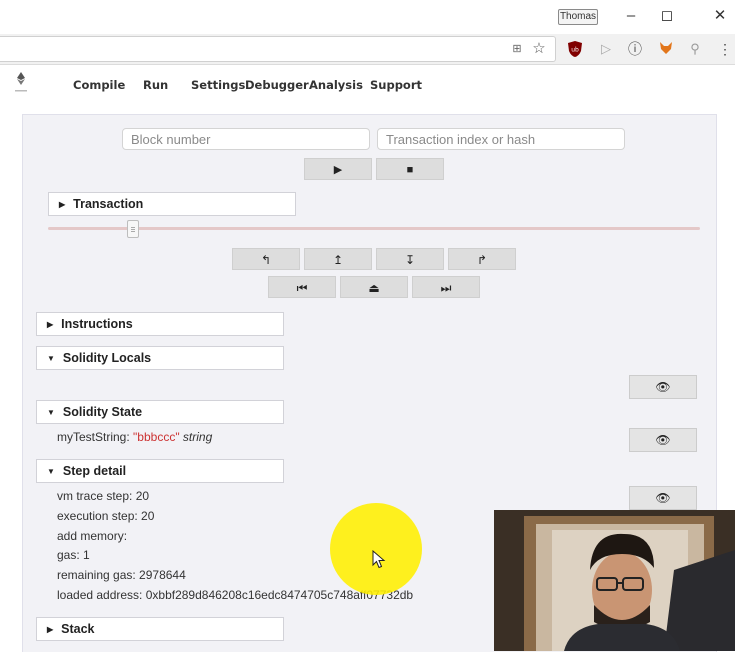 The width and height of the screenshot is (735, 652). What do you see at coordinates (631, 16) in the screenshot?
I see `minimize-button: –` at bounding box center [631, 16].